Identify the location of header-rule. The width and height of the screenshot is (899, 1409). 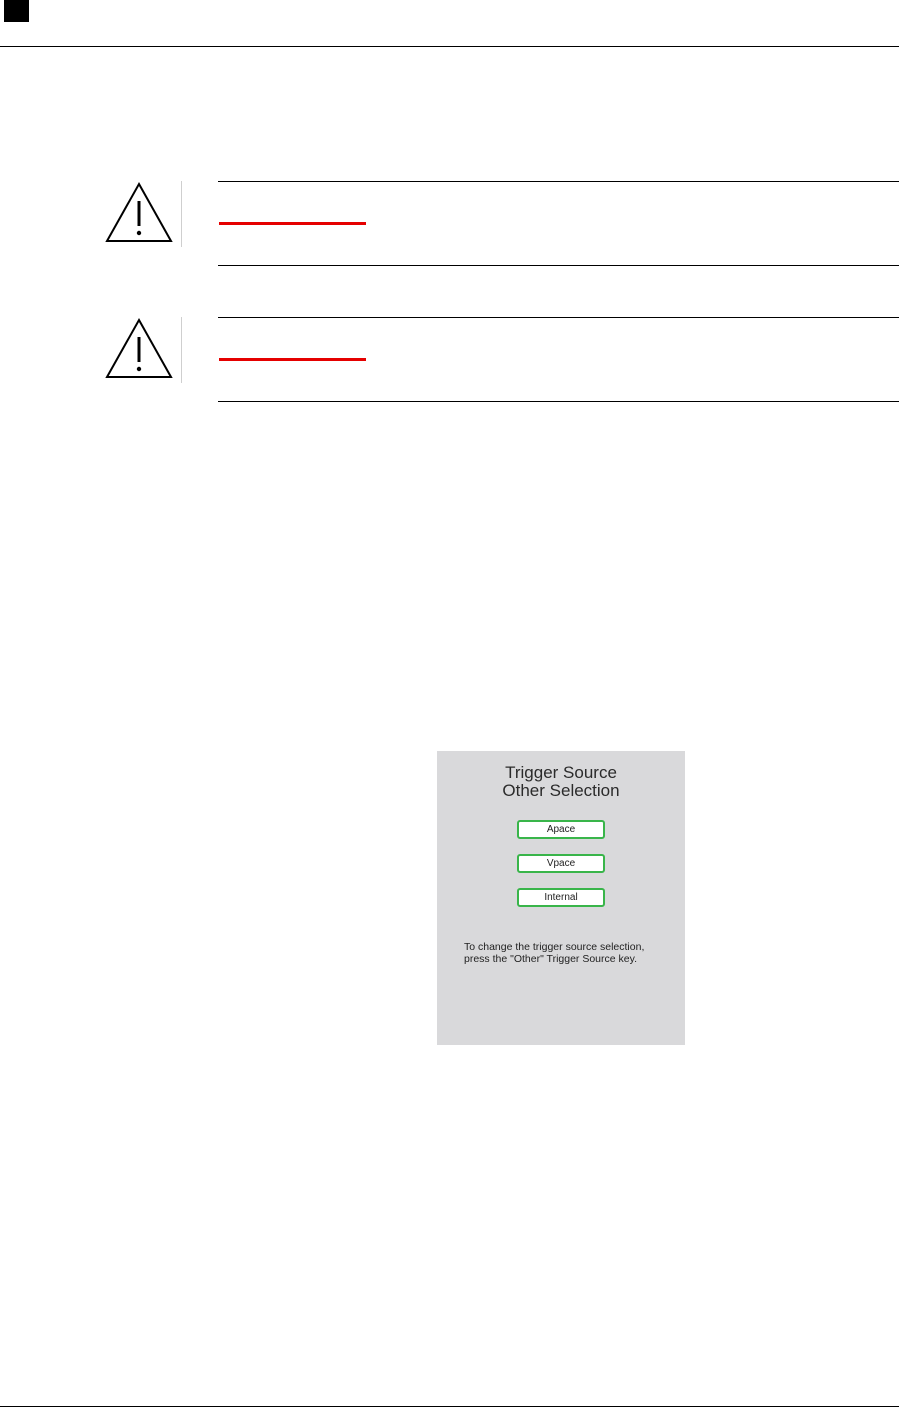
(449, 46).